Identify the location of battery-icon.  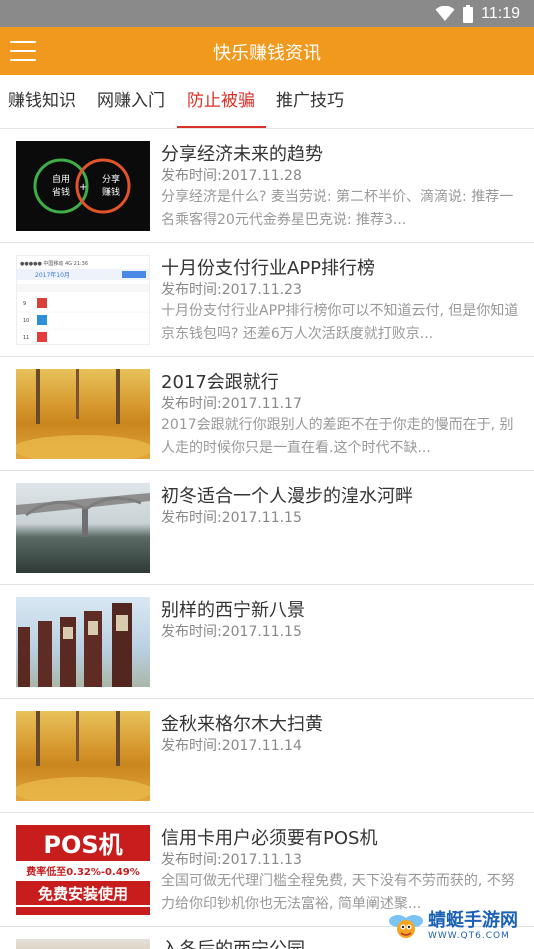
(468, 14).